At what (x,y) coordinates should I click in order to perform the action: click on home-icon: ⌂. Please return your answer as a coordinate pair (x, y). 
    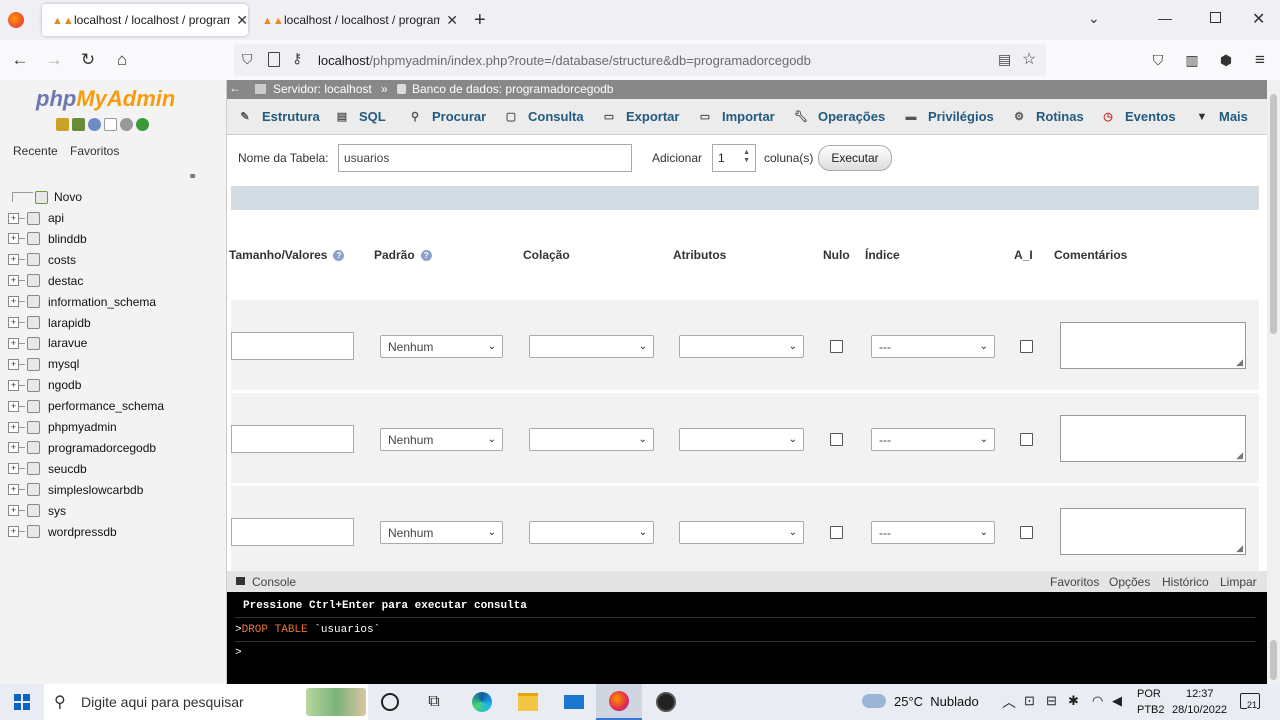
    Looking at the image, I should click on (122, 60).